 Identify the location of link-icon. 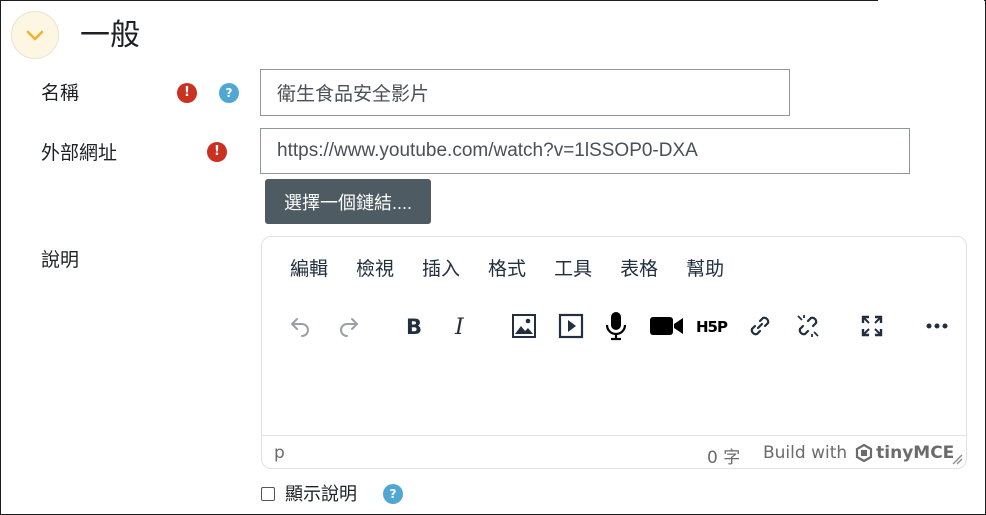
(760, 326).